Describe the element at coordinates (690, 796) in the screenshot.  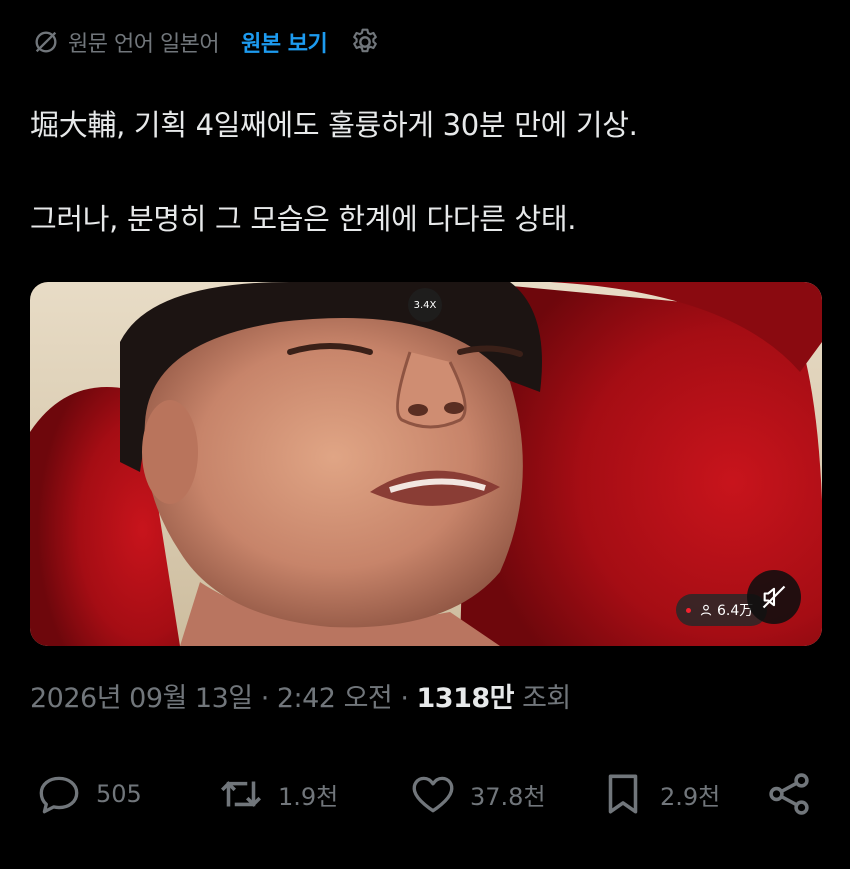
I see `bookmark-count: 2.9천` at that location.